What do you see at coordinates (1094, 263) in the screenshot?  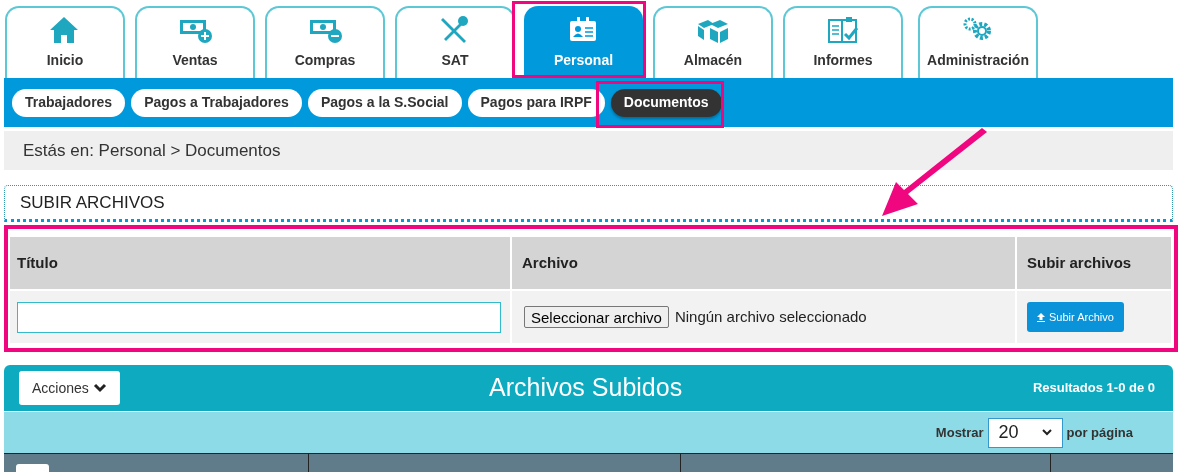 I see `table-header-cell: Subir archivos` at bounding box center [1094, 263].